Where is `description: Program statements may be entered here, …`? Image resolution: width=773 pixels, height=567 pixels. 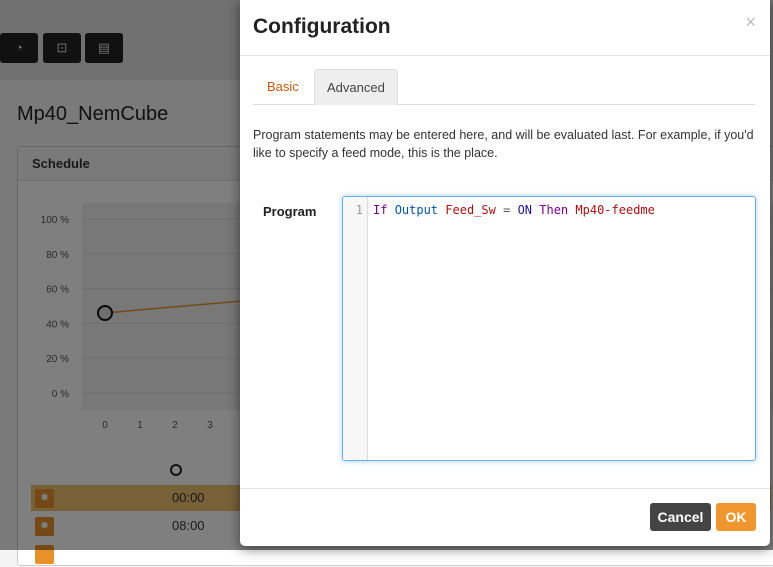 description: Program statements may be entered here, … is located at coordinates (503, 144).